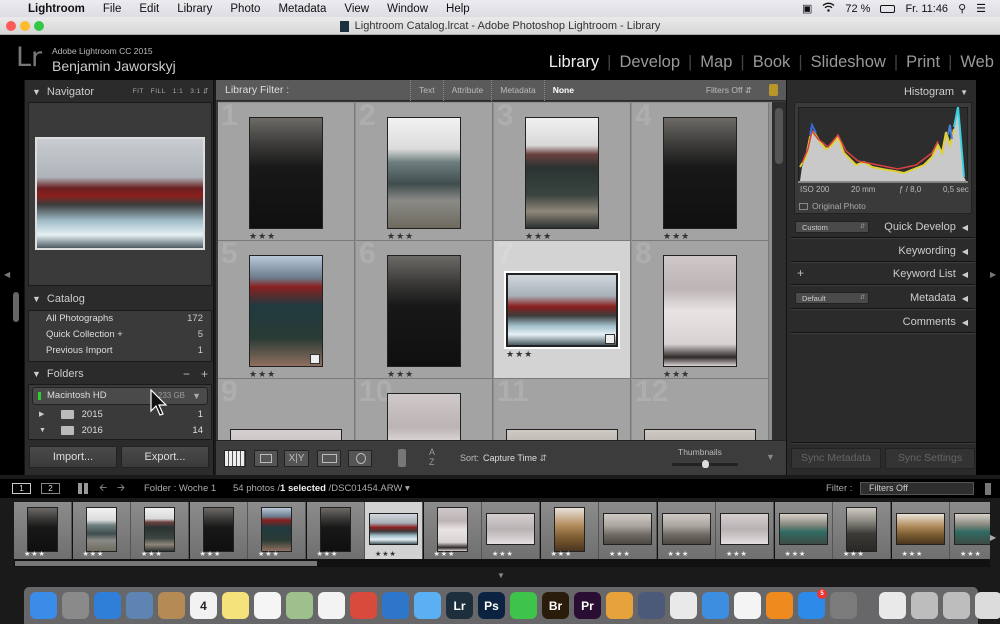 This screenshot has width=1000, height=624. What do you see at coordinates (107, 605) in the screenshot?
I see `dock-safari-icon` at bounding box center [107, 605].